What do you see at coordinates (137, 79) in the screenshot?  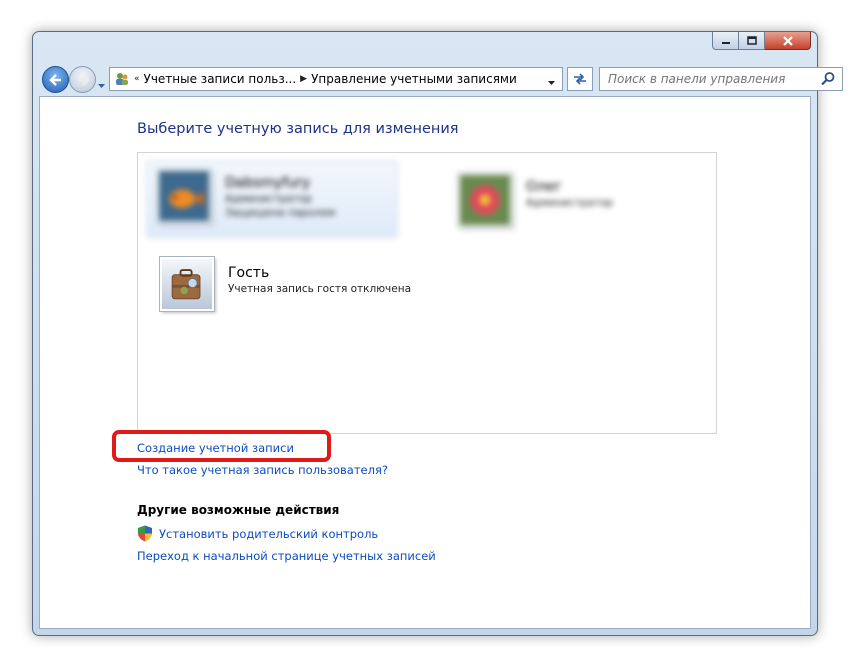 I see `breadcrumb-overflow: «` at bounding box center [137, 79].